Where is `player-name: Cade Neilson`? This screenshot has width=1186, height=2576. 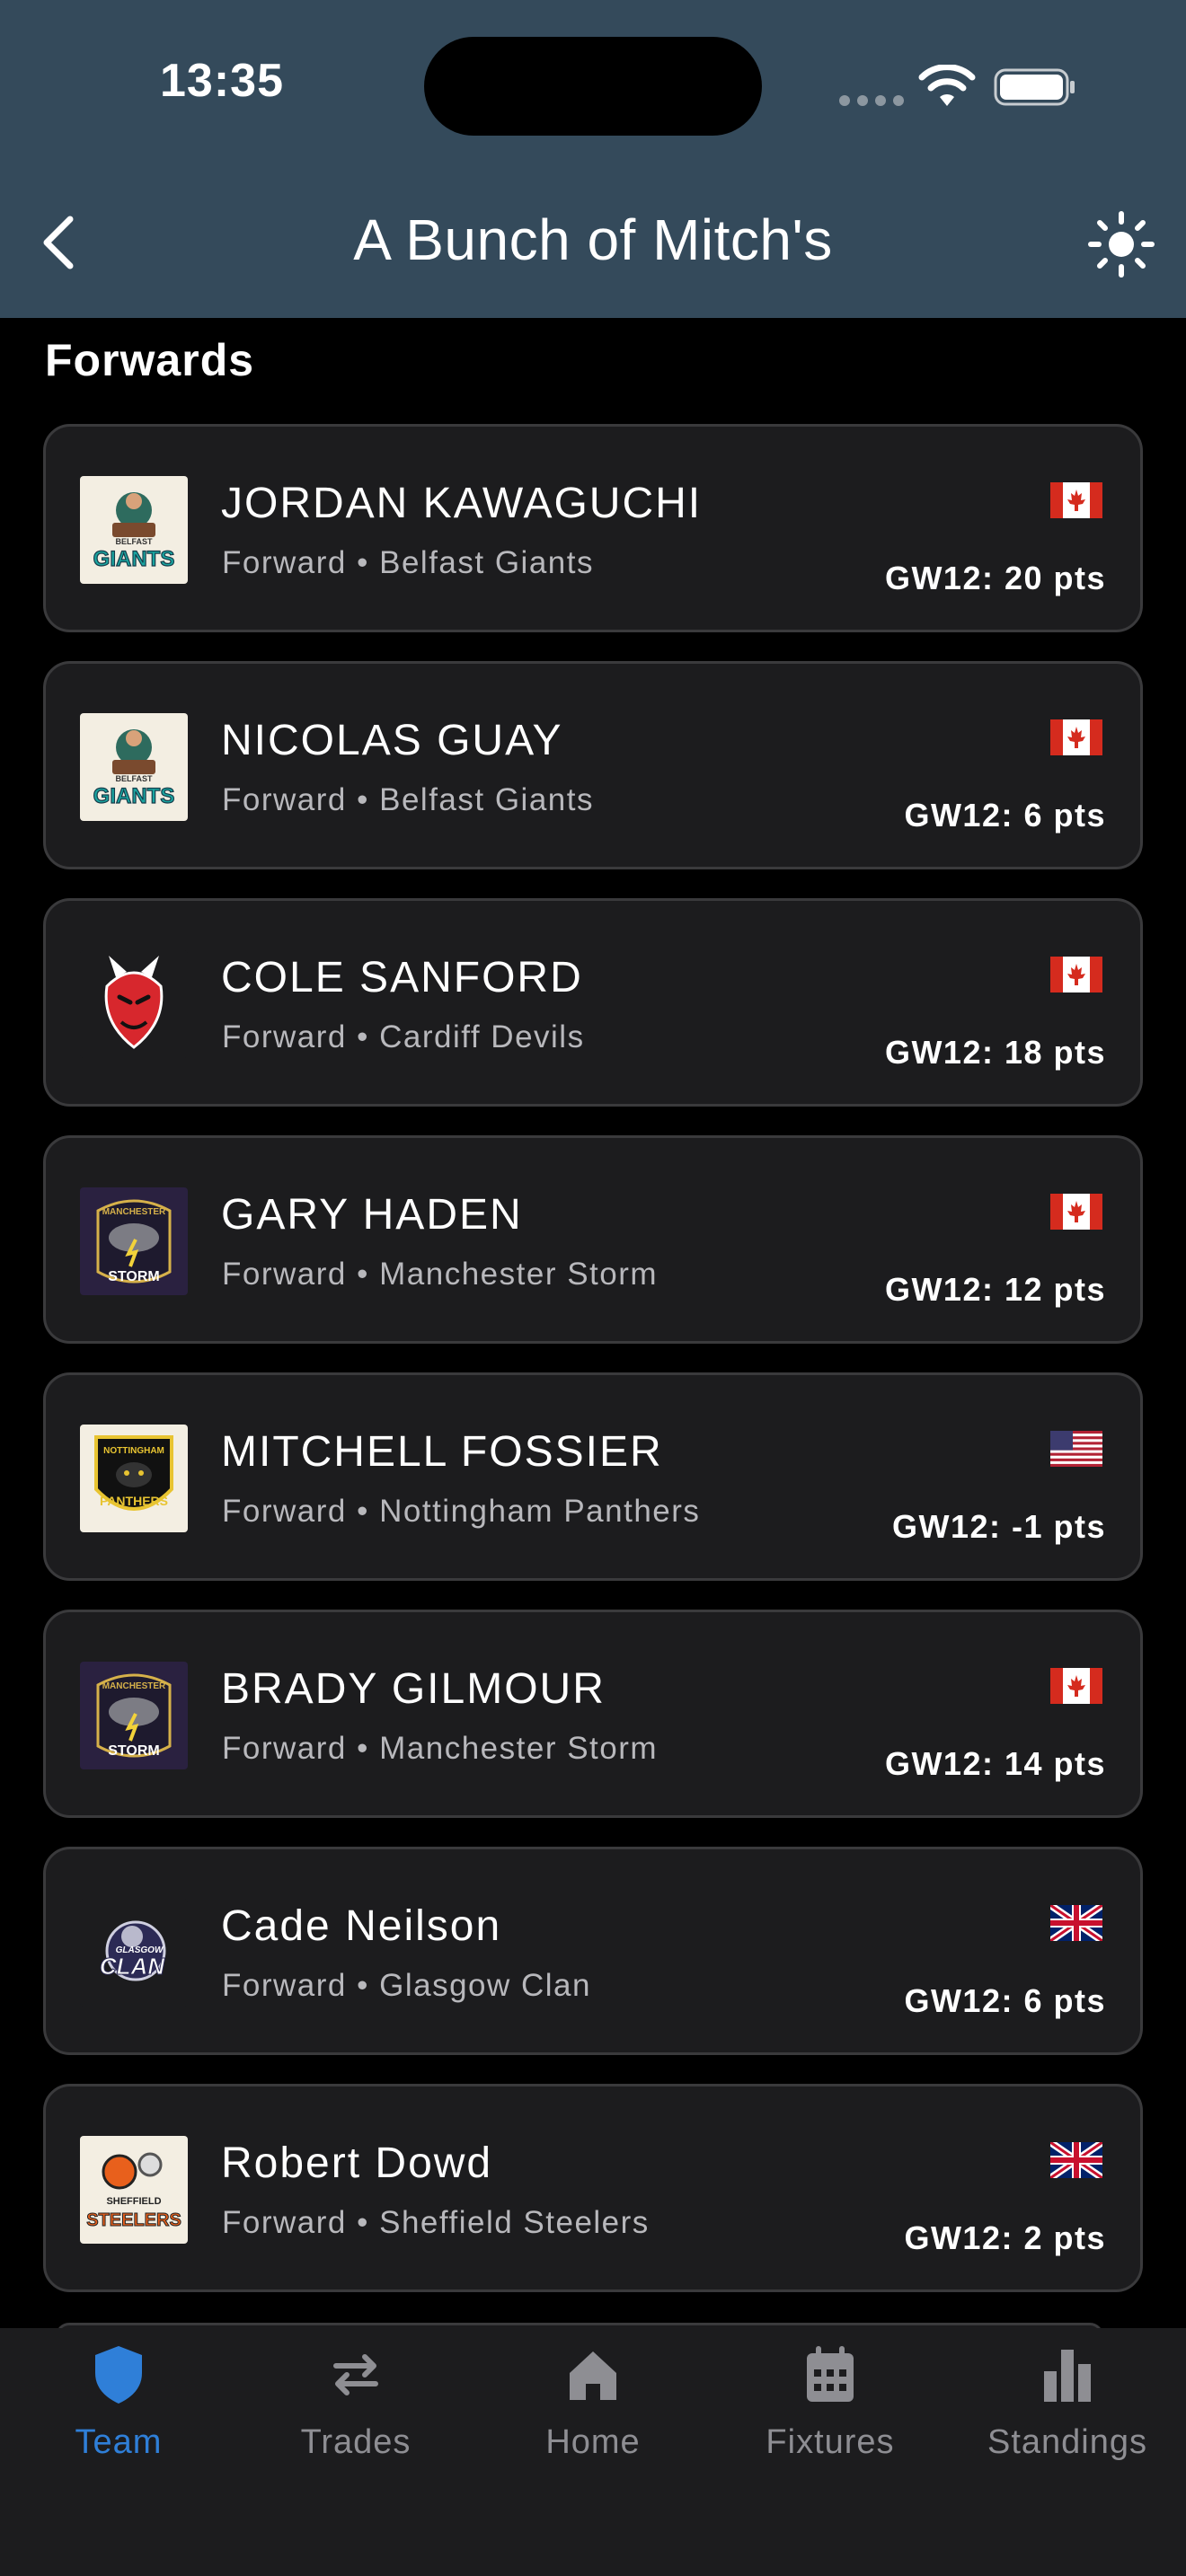 player-name: Cade Neilson is located at coordinates (361, 1926).